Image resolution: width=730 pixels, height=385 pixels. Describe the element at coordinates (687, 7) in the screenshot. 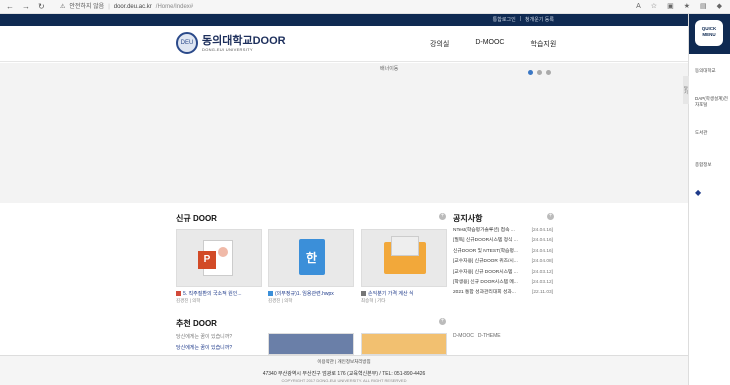

I see `favorites-list-icon: ★` at that location.